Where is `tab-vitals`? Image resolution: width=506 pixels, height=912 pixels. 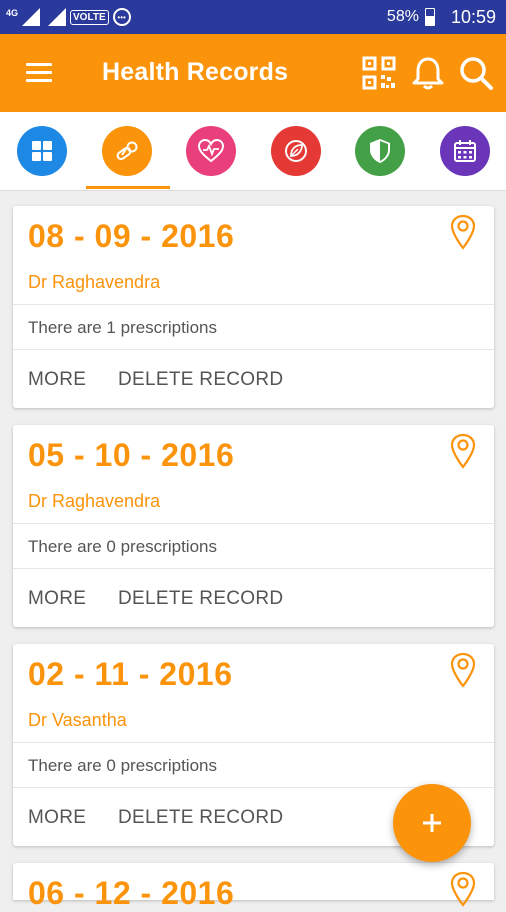 tab-vitals is located at coordinates (211, 151).